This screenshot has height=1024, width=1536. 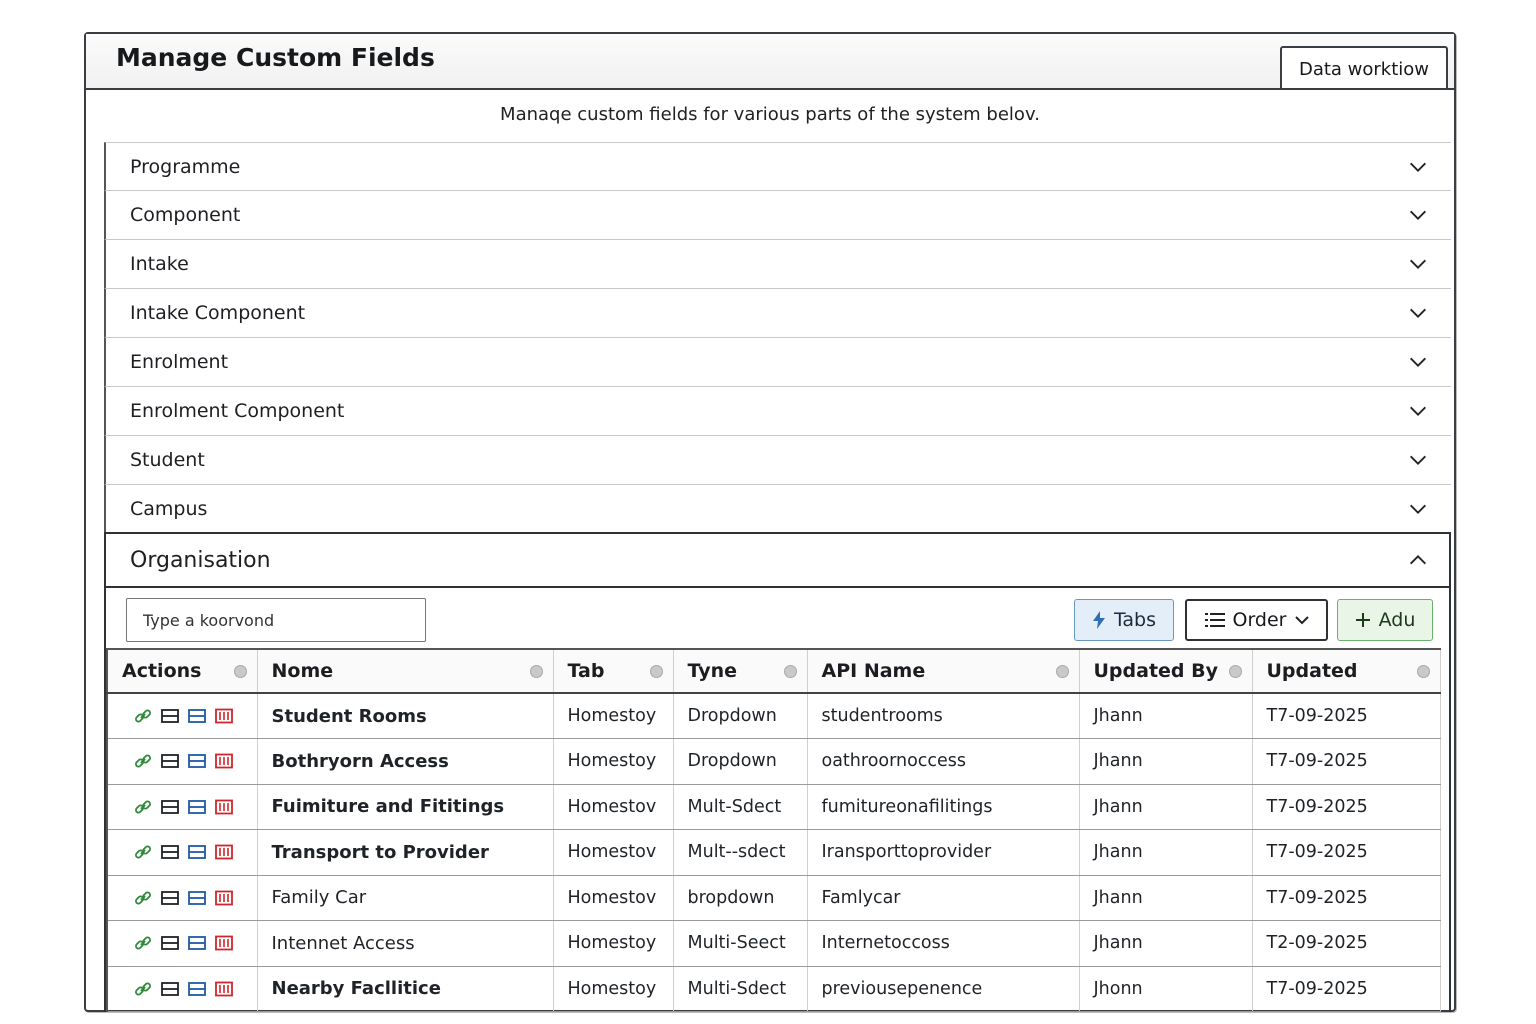 What do you see at coordinates (1166, 671) in the screenshot?
I see `column-header: Updated By` at bounding box center [1166, 671].